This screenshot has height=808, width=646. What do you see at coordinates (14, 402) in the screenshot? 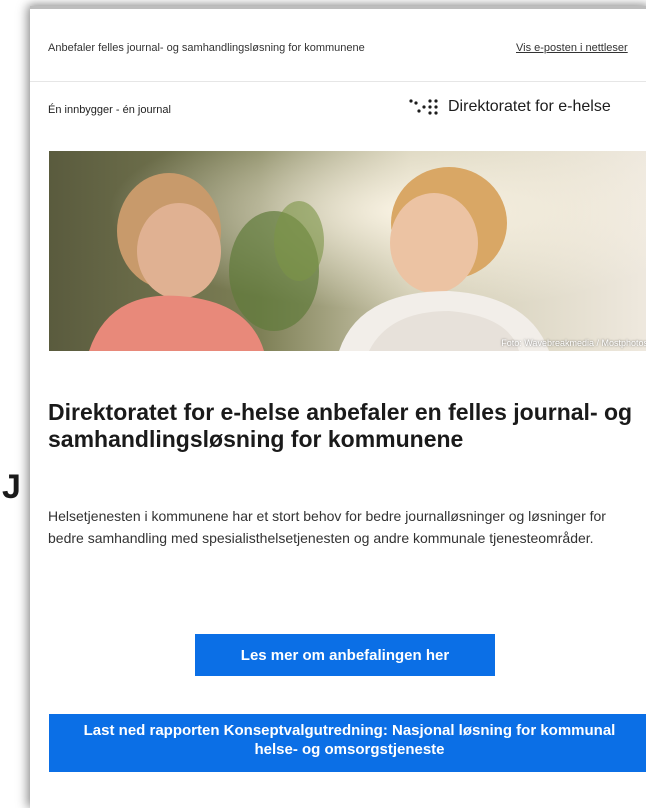
I see `left-margin: J` at bounding box center [14, 402].